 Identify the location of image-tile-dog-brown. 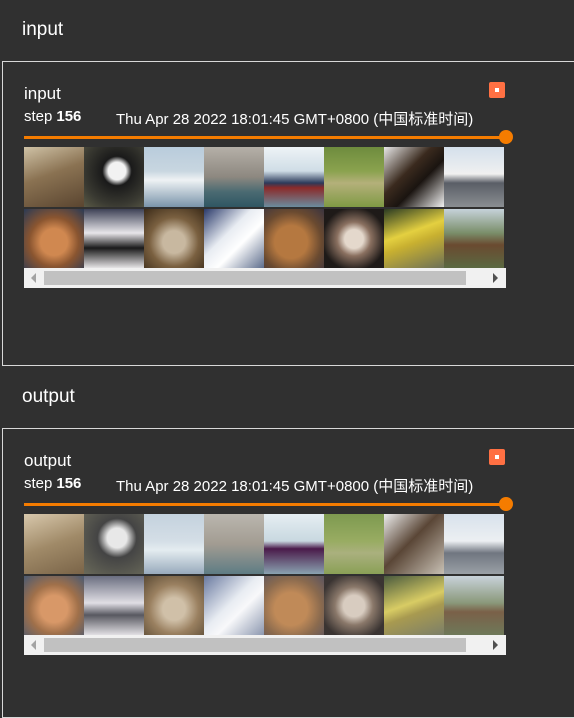
(294, 239).